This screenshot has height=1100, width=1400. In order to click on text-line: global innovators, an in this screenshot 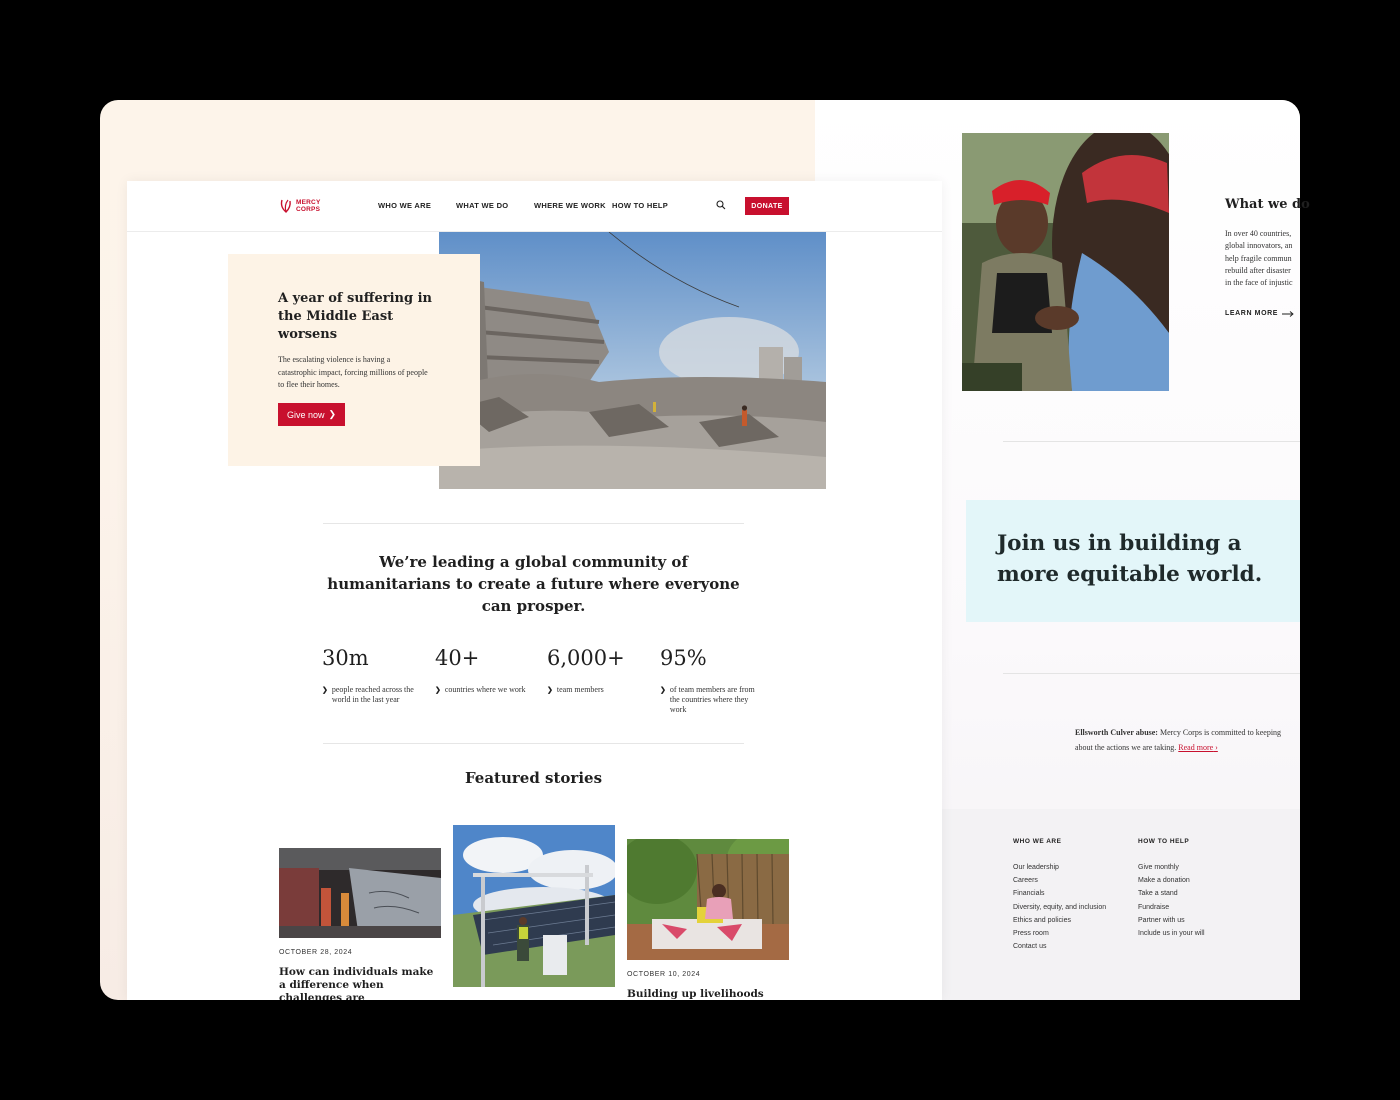, I will do `click(1259, 246)`.